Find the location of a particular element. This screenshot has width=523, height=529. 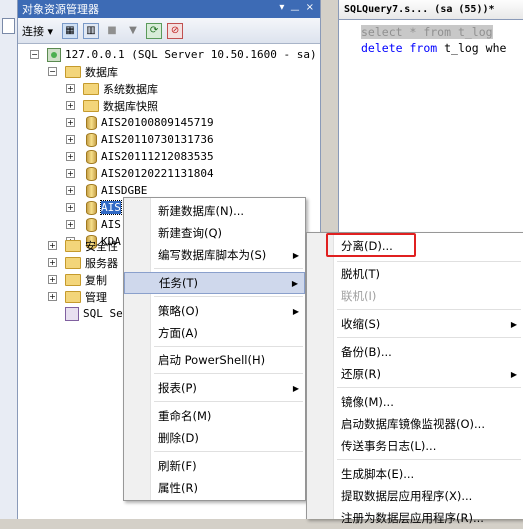

close-icon: × is located at coordinates (310, 9).